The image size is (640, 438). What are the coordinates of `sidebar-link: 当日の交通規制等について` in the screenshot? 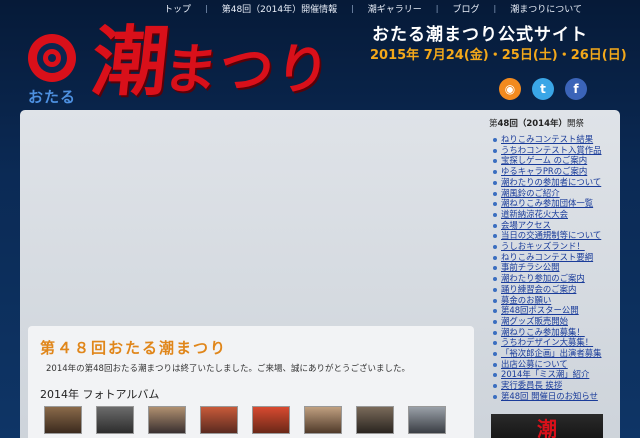 It's located at (547, 235).